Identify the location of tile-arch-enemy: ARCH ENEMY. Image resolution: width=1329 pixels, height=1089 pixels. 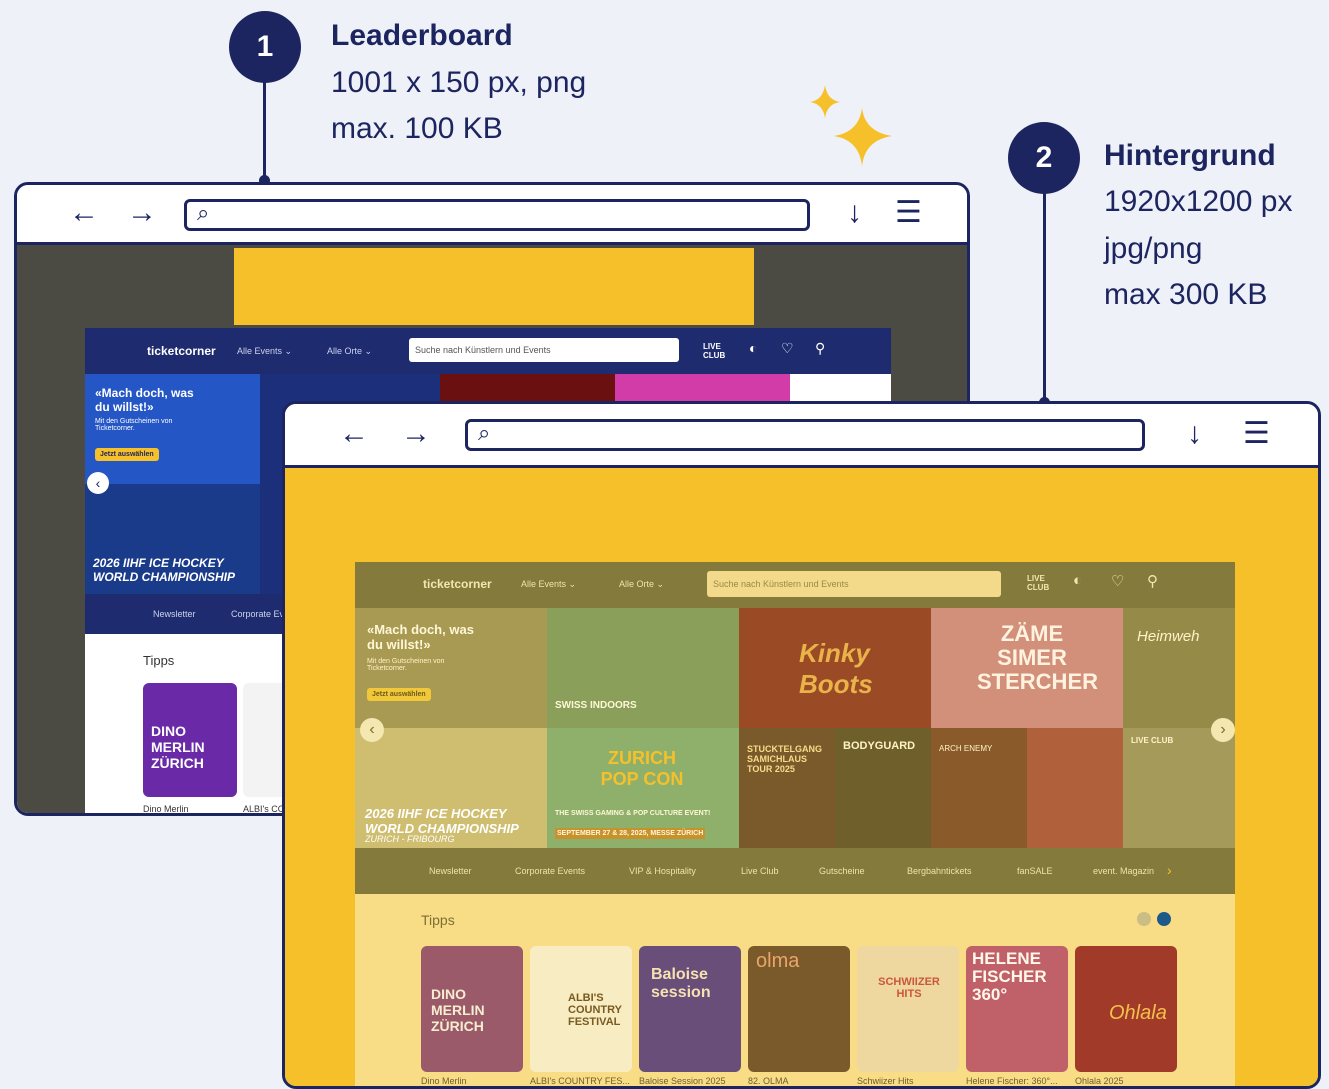
(979, 788).